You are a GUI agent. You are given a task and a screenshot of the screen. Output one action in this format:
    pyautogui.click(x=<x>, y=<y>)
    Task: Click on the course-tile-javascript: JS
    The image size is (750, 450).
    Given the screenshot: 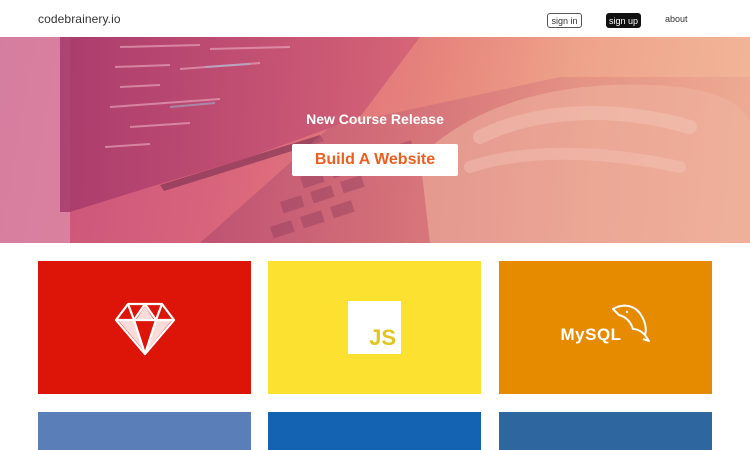 What is the action you would take?
    pyautogui.click(x=374, y=327)
    